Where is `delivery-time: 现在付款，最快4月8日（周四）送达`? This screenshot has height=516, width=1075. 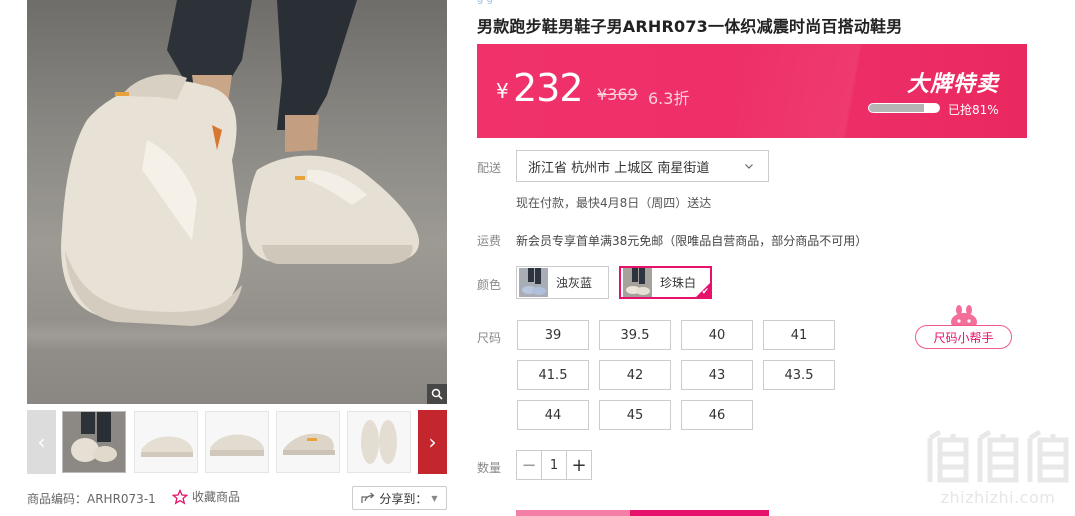
delivery-time: 现在付款，最快4月8日（周四）送达 is located at coordinates (614, 203).